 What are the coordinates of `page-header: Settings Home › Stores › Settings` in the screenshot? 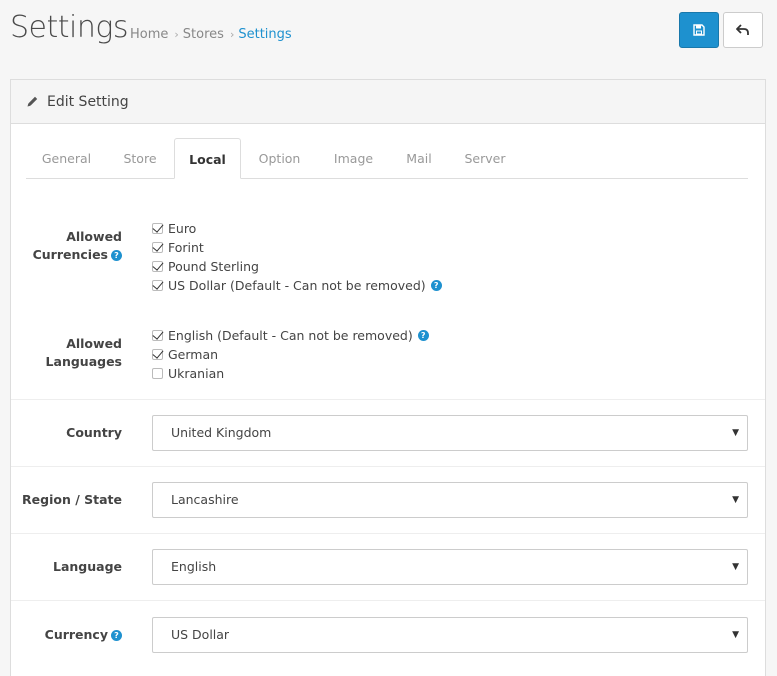 It's located at (388, 32).